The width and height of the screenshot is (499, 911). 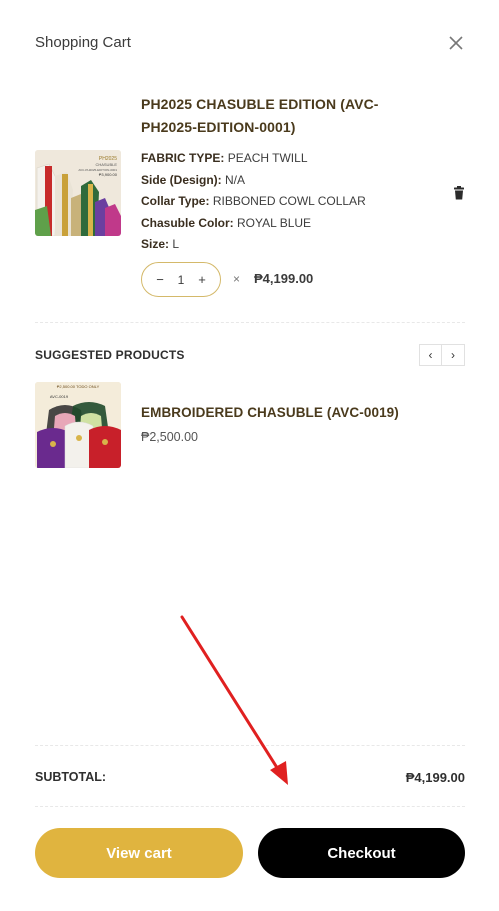 I want to click on quantity-value: 1, so click(x=181, y=280).